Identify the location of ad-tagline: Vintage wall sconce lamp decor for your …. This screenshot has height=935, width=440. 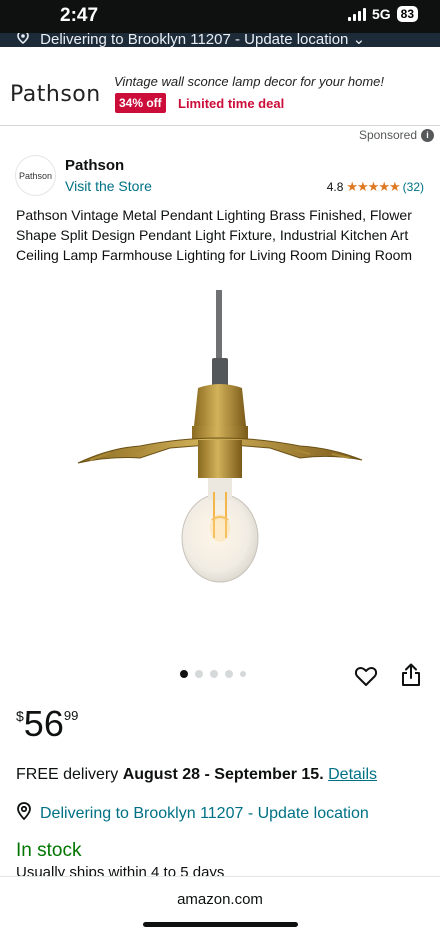
(249, 81).